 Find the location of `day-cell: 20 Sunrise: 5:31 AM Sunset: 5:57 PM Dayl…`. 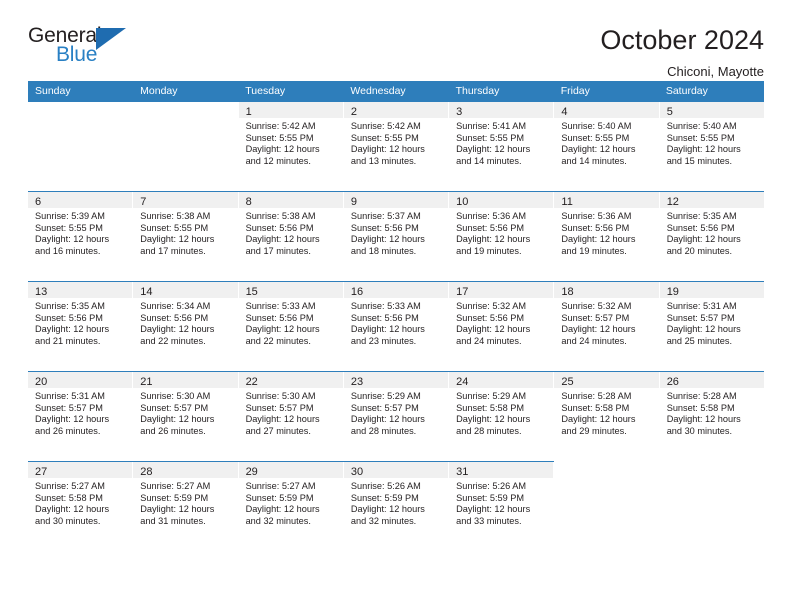

day-cell: 20 Sunrise: 5:31 AM Sunset: 5:57 PM Dayl… is located at coordinates (81, 416).